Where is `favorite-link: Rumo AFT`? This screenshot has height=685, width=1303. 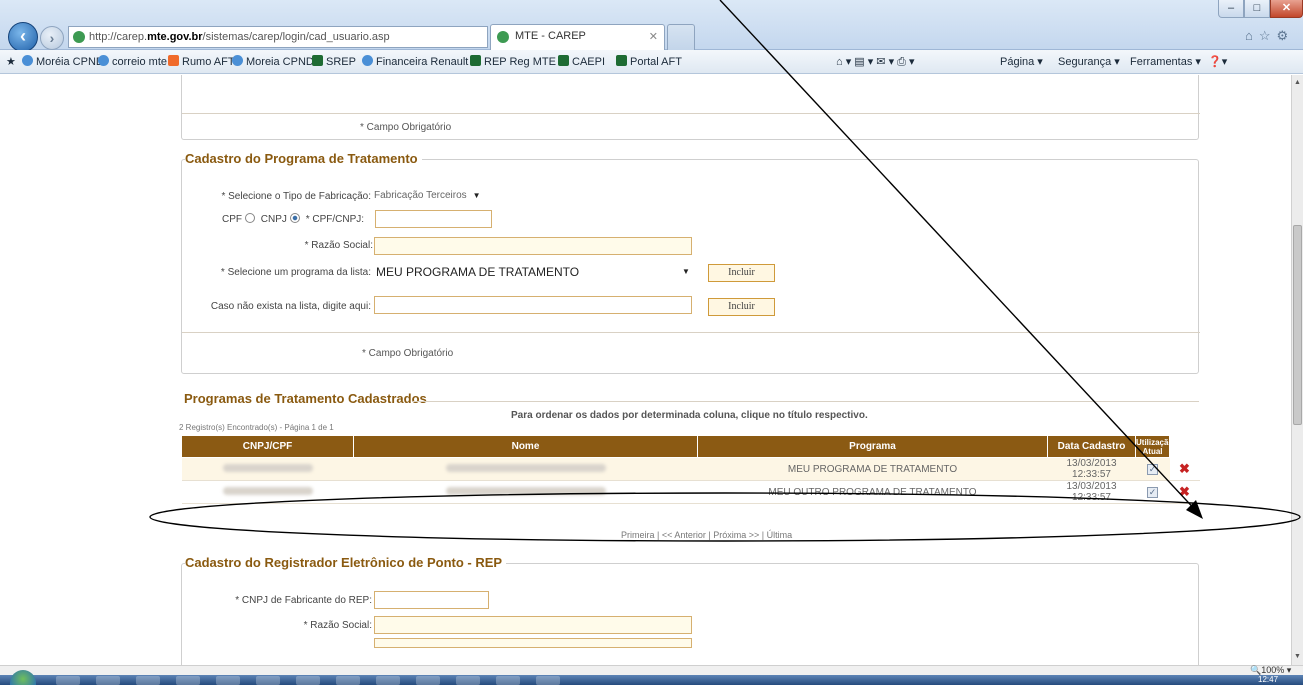 favorite-link: Rumo AFT is located at coordinates (201, 61).